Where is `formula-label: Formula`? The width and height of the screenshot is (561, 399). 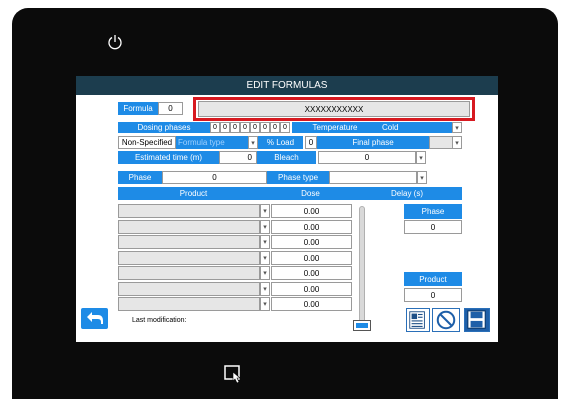
formula-label: Formula is located at coordinates (138, 108).